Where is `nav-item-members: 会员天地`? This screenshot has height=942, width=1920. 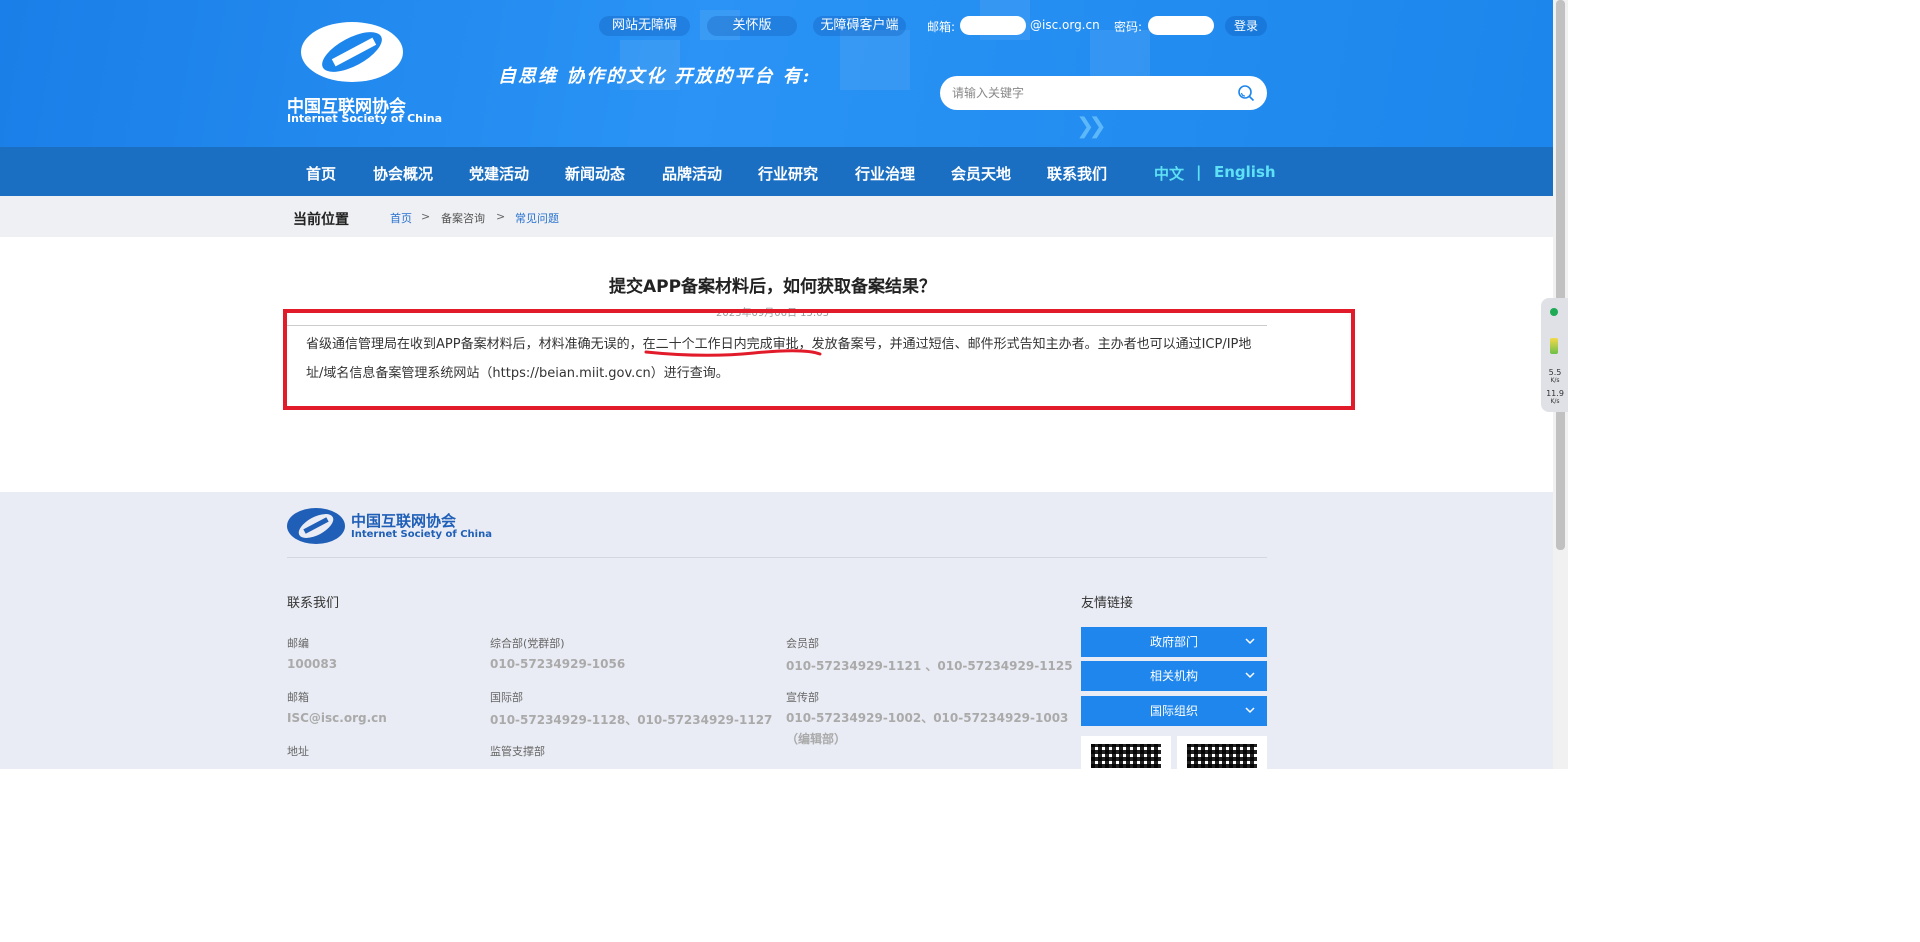
nav-item-members: 会员天地 is located at coordinates (981, 173).